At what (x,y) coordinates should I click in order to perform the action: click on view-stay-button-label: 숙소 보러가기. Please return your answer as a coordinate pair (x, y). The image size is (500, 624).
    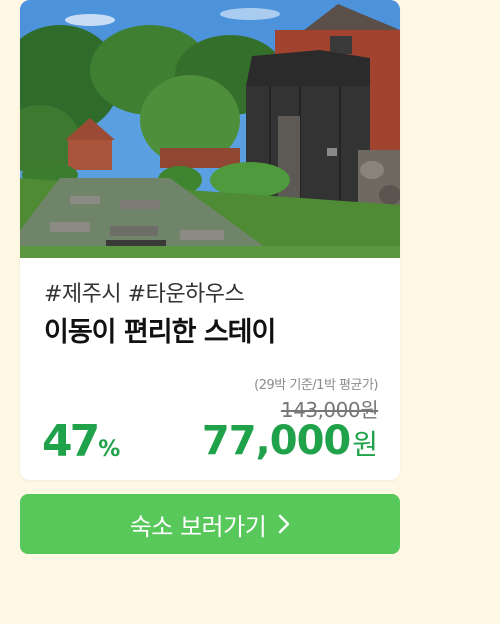
    Looking at the image, I should click on (198, 526).